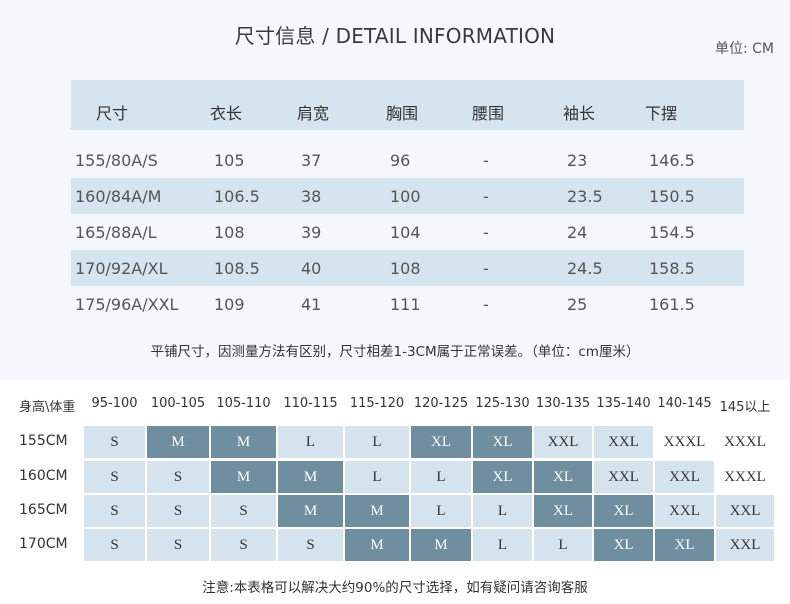 Image resolution: width=790 pixels, height=604 pixels. What do you see at coordinates (405, 304) in the screenshot?
I see `size-table-cell: 111` at bounding box center [405, 304].